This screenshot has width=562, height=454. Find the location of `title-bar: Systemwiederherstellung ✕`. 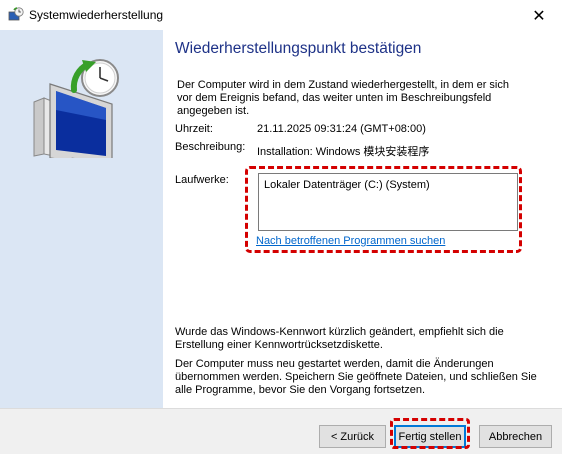

title-bar: Systemwiederherstellung ✕ is located at coordinates (281, 15).